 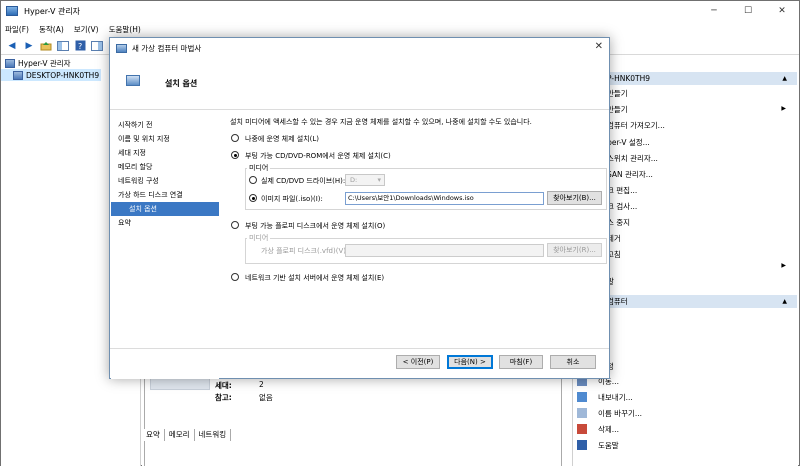 I want to click on image-file-label: 이미지 파일(.iso)(I):, so click(x=292, y=199).